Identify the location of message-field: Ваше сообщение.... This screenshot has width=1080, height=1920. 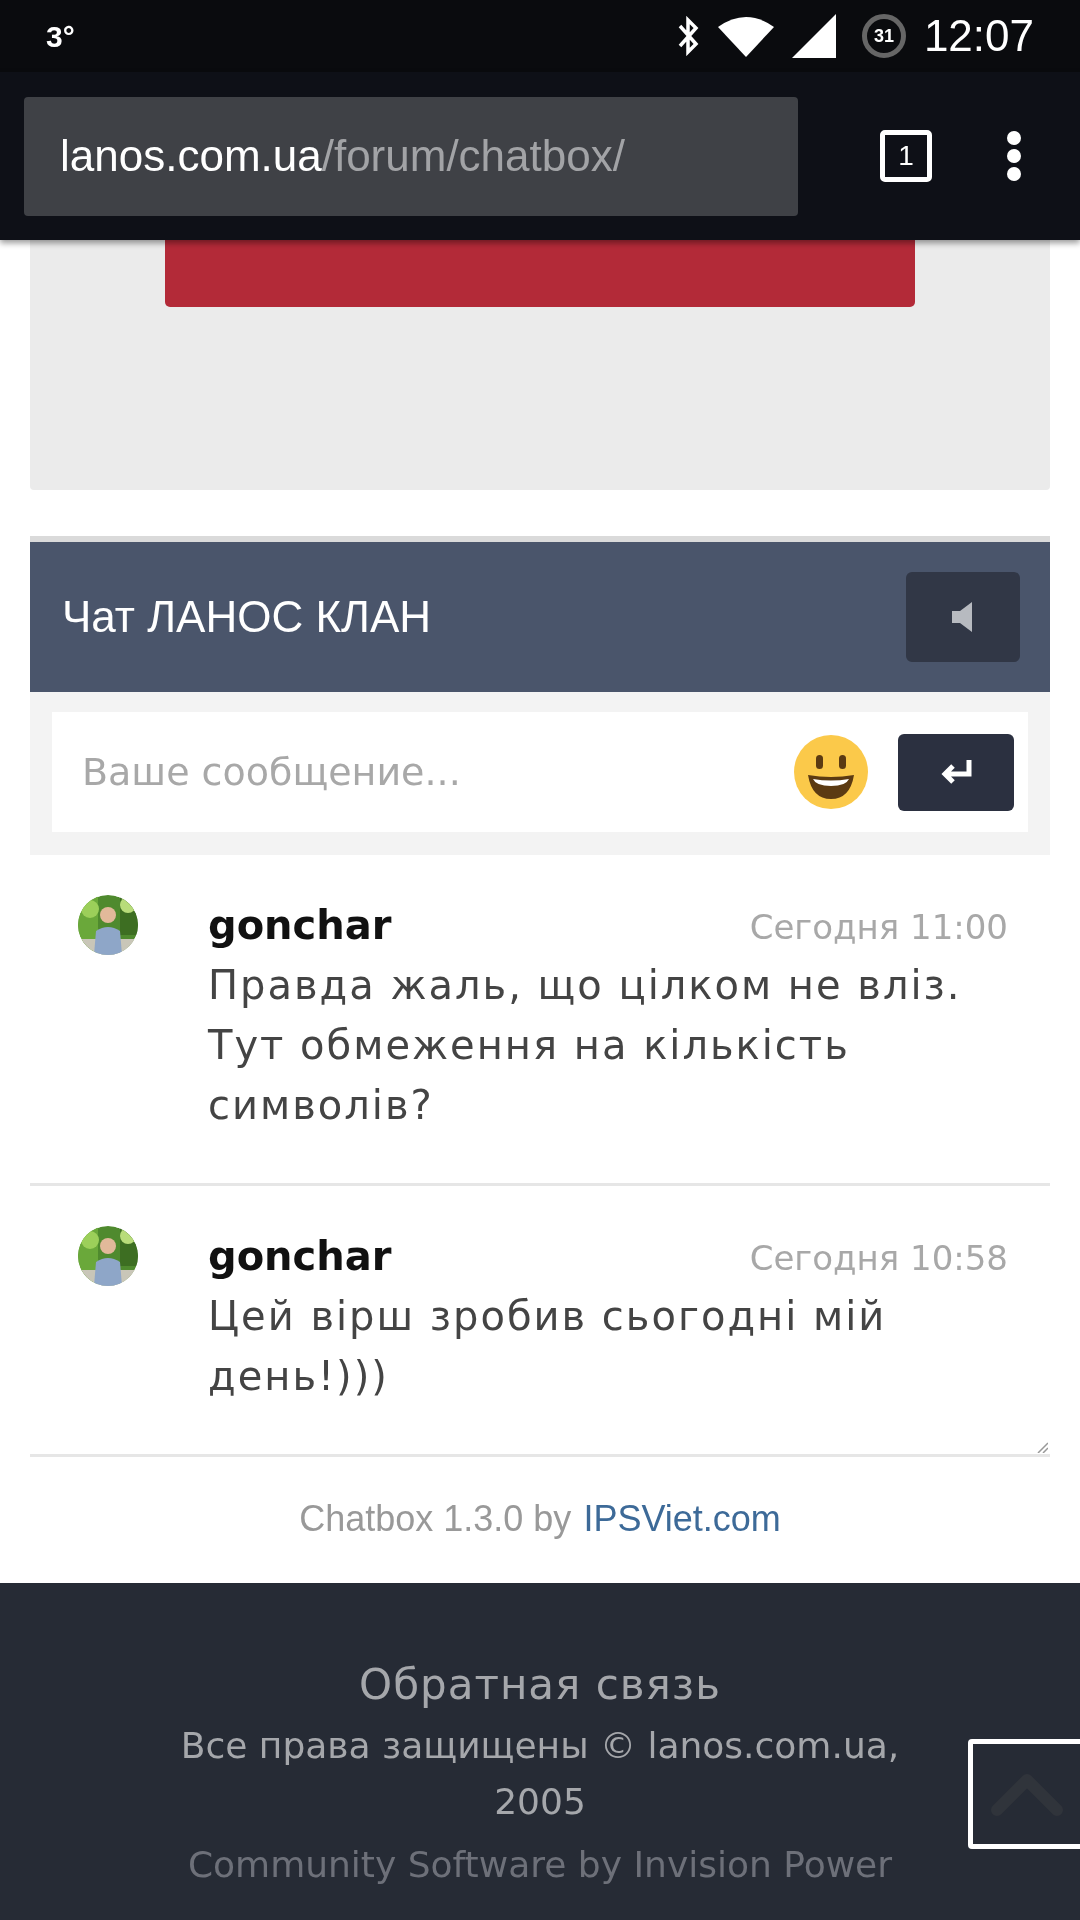
(540, 772).